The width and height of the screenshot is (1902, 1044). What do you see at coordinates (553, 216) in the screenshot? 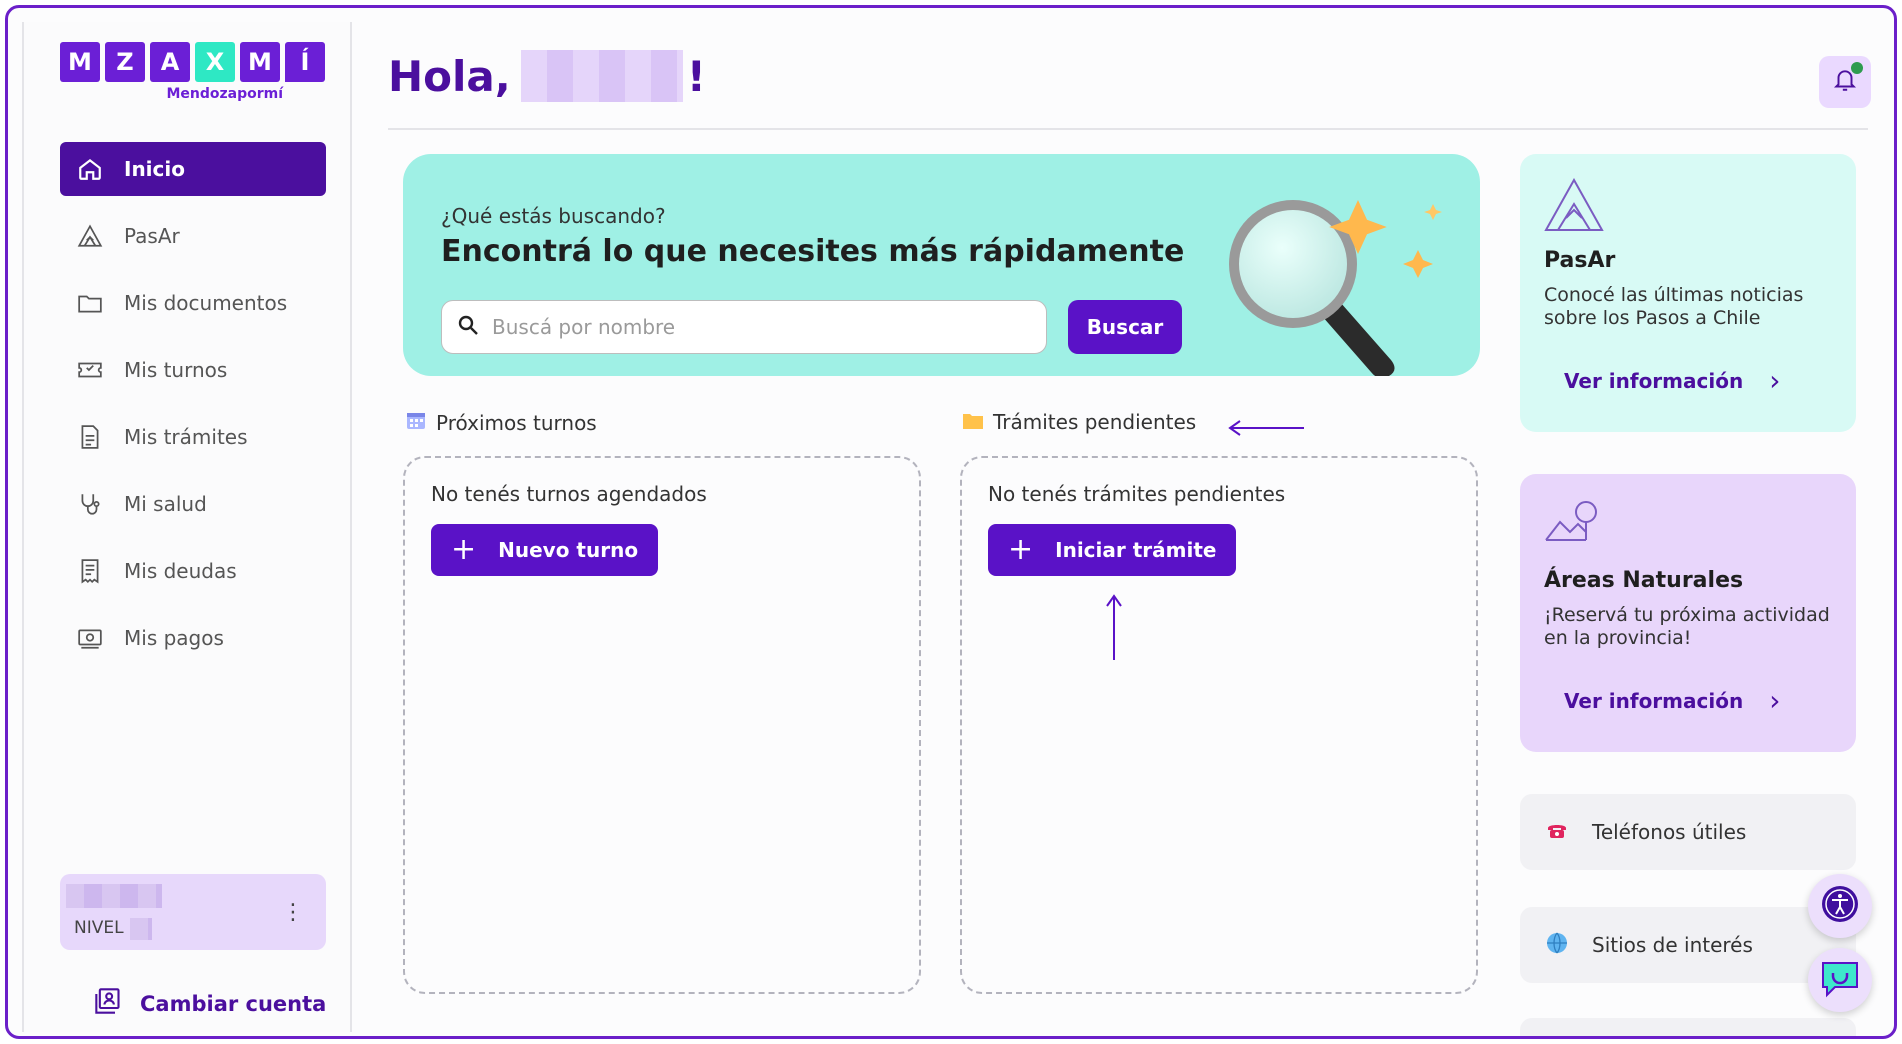
I see `search-subtitle: ¿Qué estás buscando?` at bounding box center [553, 216].